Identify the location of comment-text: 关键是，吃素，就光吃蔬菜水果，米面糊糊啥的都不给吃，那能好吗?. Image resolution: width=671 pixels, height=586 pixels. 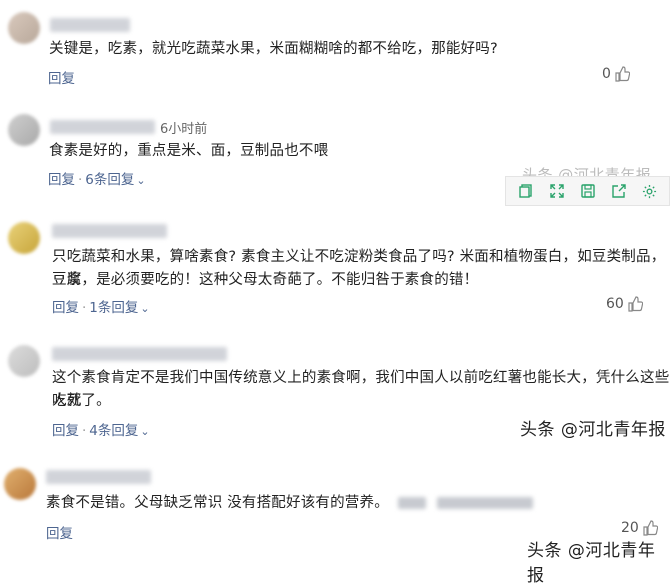
(273, 49).